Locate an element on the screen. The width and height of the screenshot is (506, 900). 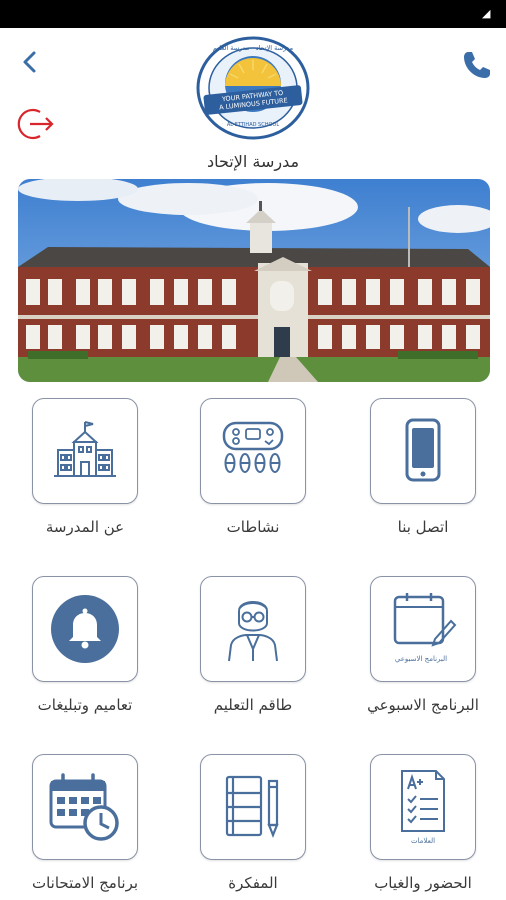
menu-announcements: تعاميم وتبليغات is located at coordinates (85, 656).